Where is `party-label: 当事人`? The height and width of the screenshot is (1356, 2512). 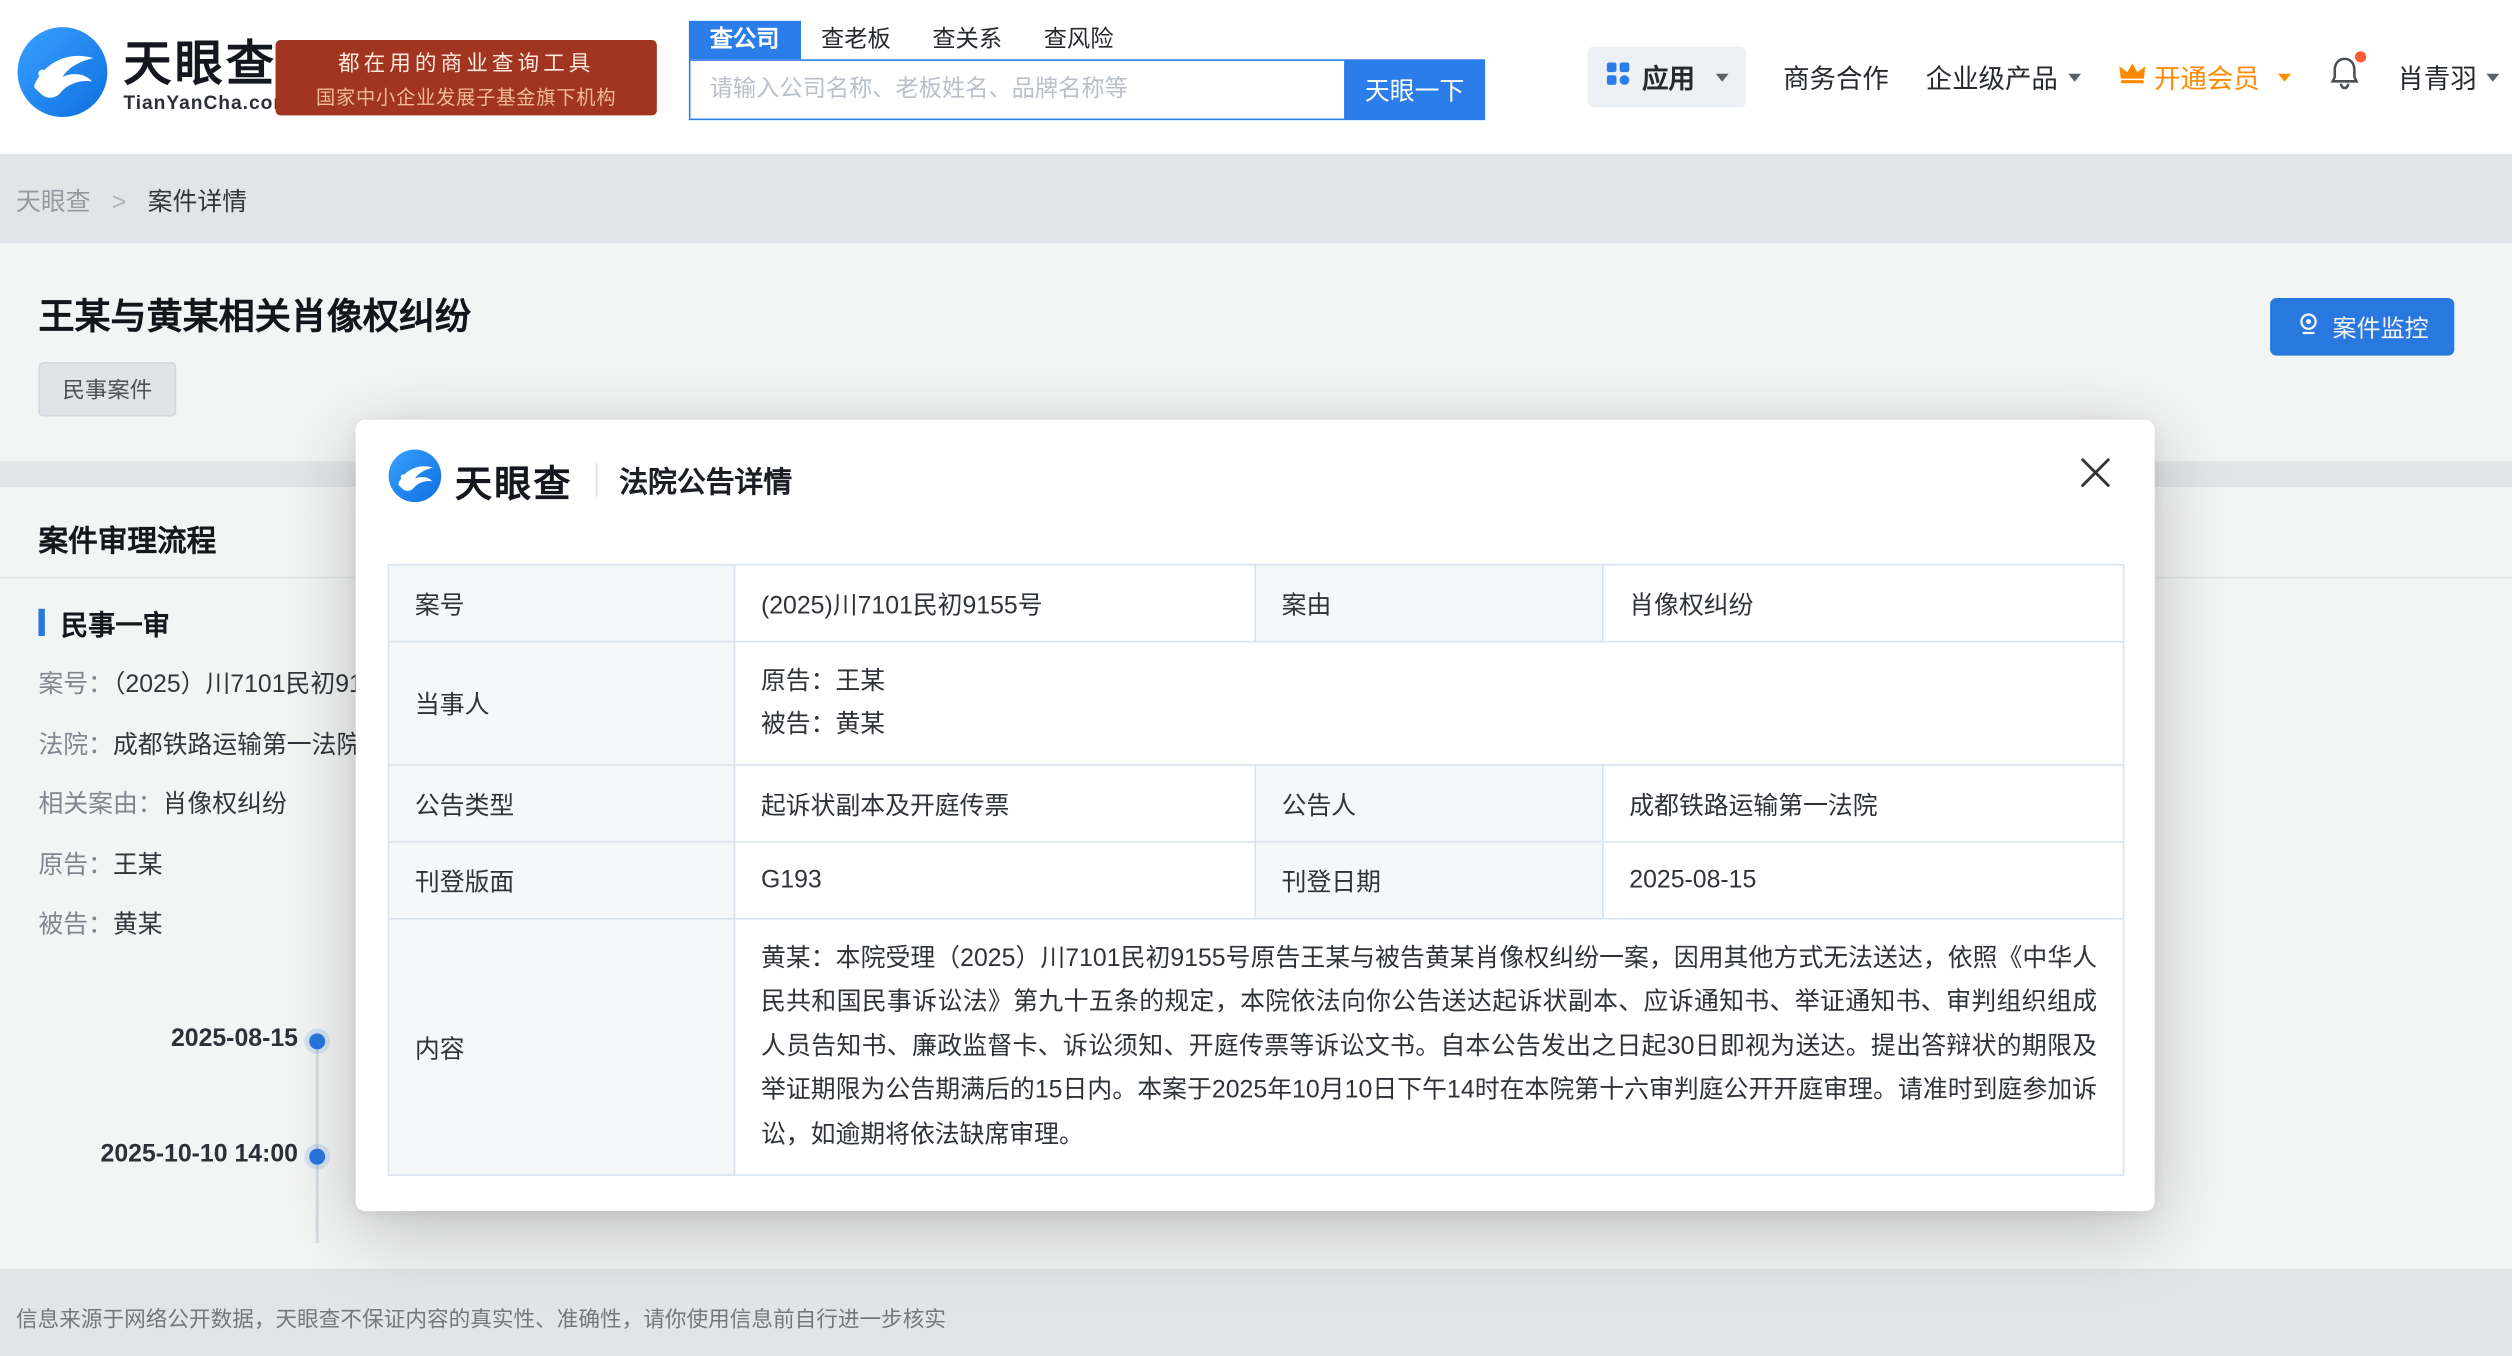 party-label: 当事人 is located at coordinates (561, 703).